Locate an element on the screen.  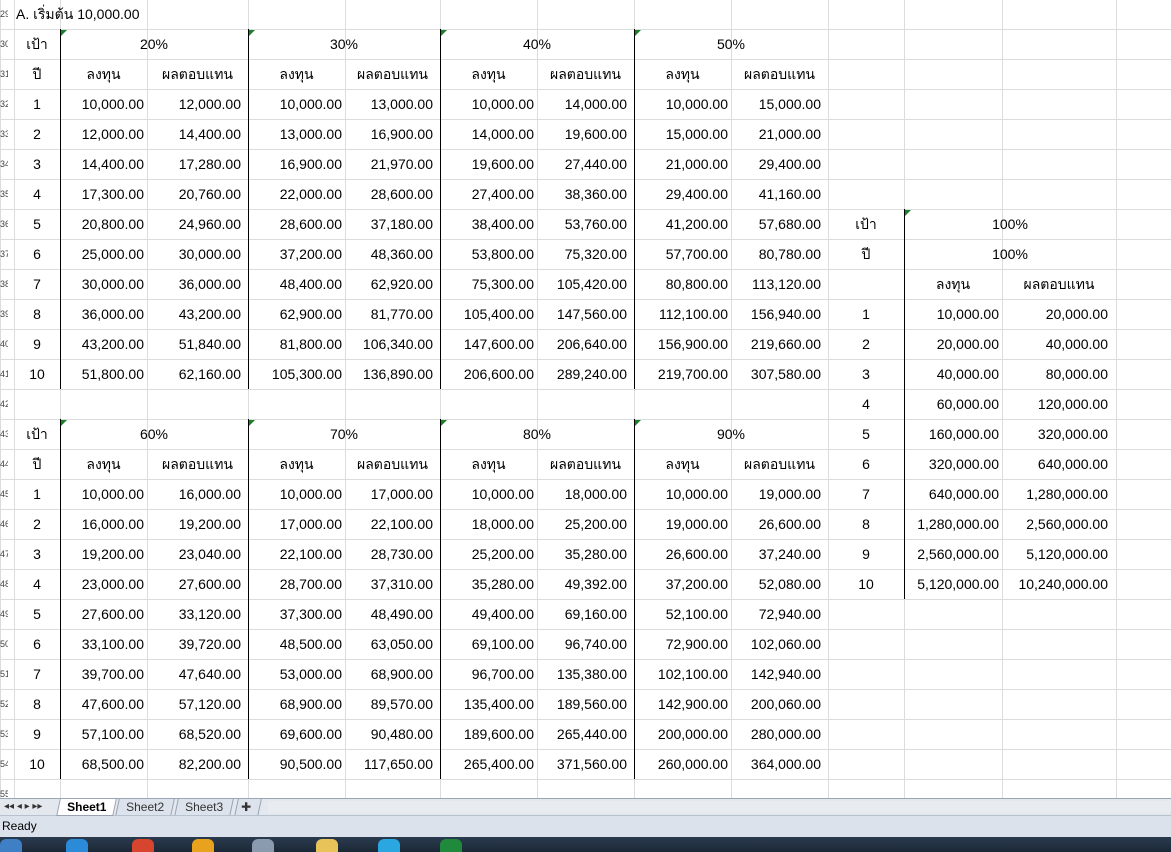
return-value-cell: 307,580.00 is located at coordinates (776, 374).